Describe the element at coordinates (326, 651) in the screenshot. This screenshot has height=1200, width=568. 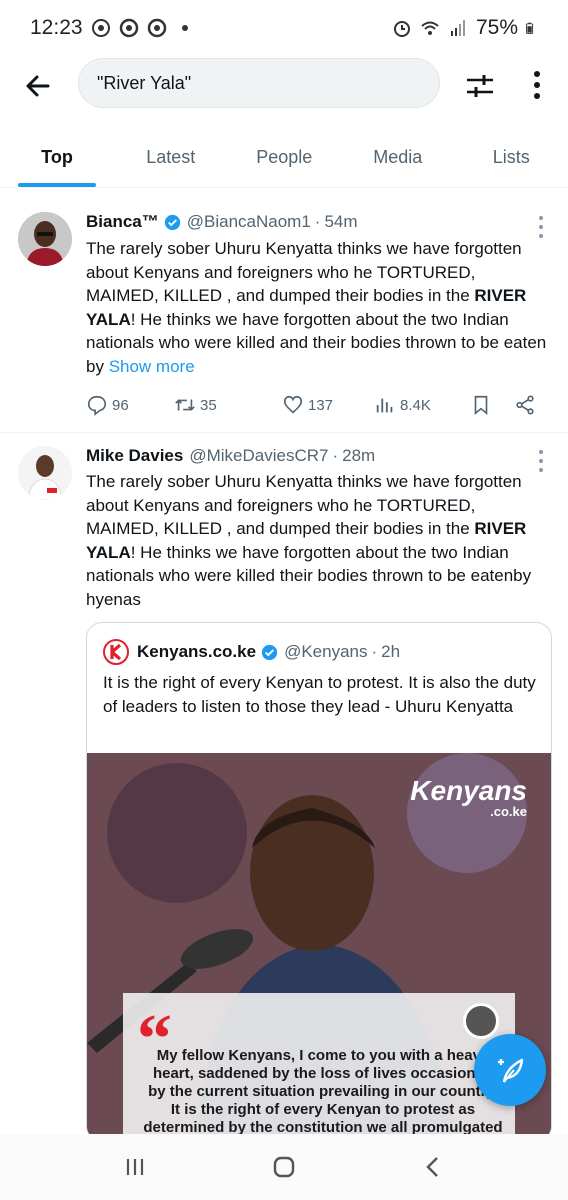
I see `quoted-author-handle: @Kenyans` at that location.